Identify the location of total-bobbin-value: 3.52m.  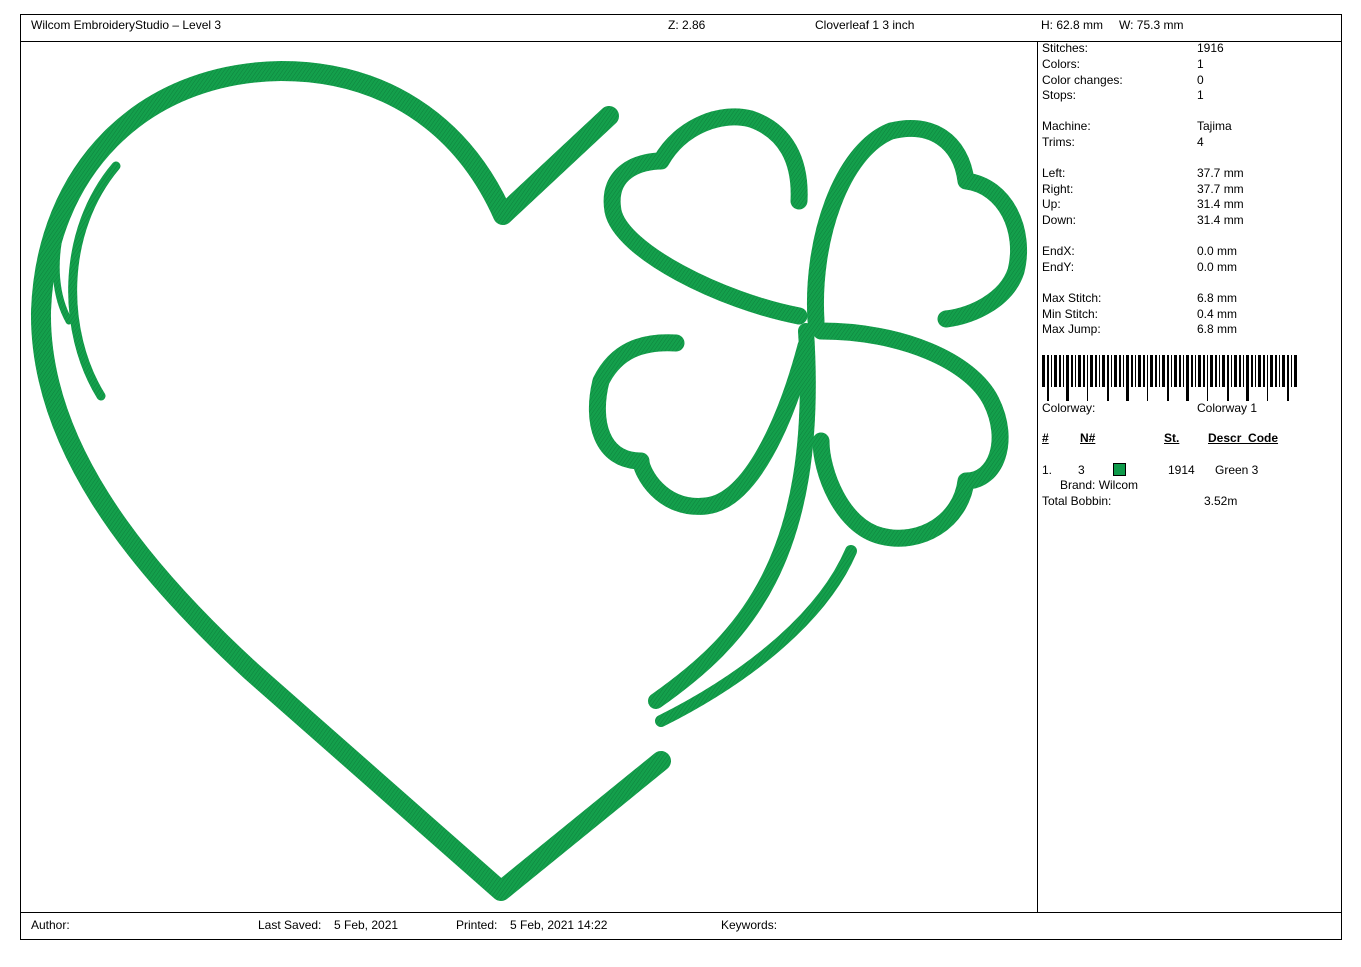
(1221, 501).